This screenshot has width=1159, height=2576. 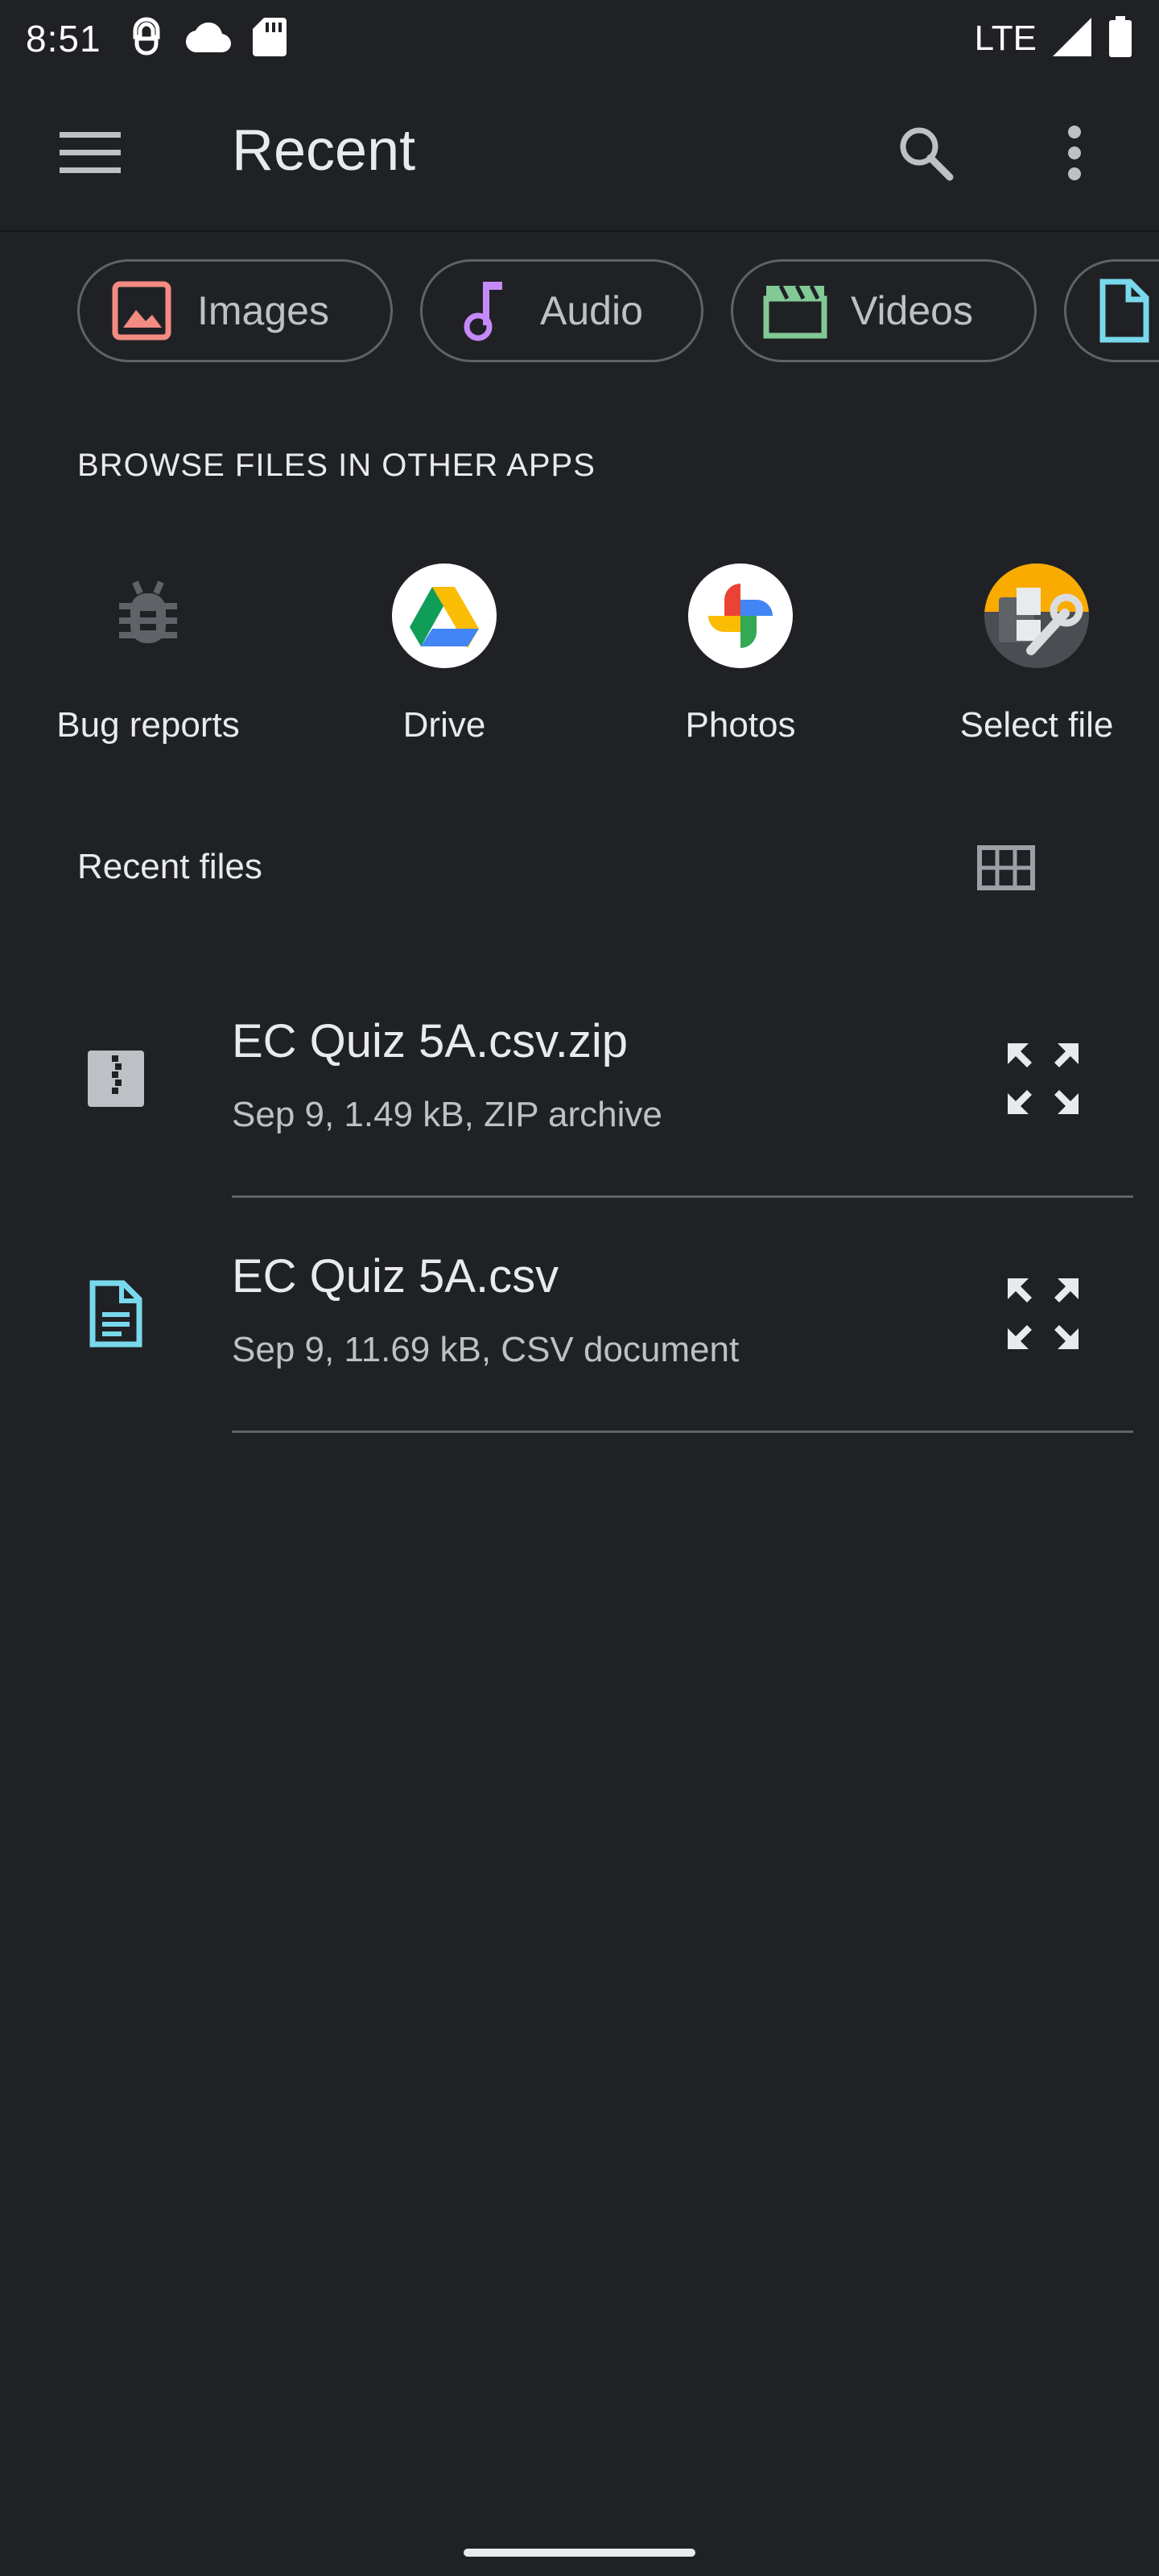 I want to click on video-icon, so click(x=795, y=311).